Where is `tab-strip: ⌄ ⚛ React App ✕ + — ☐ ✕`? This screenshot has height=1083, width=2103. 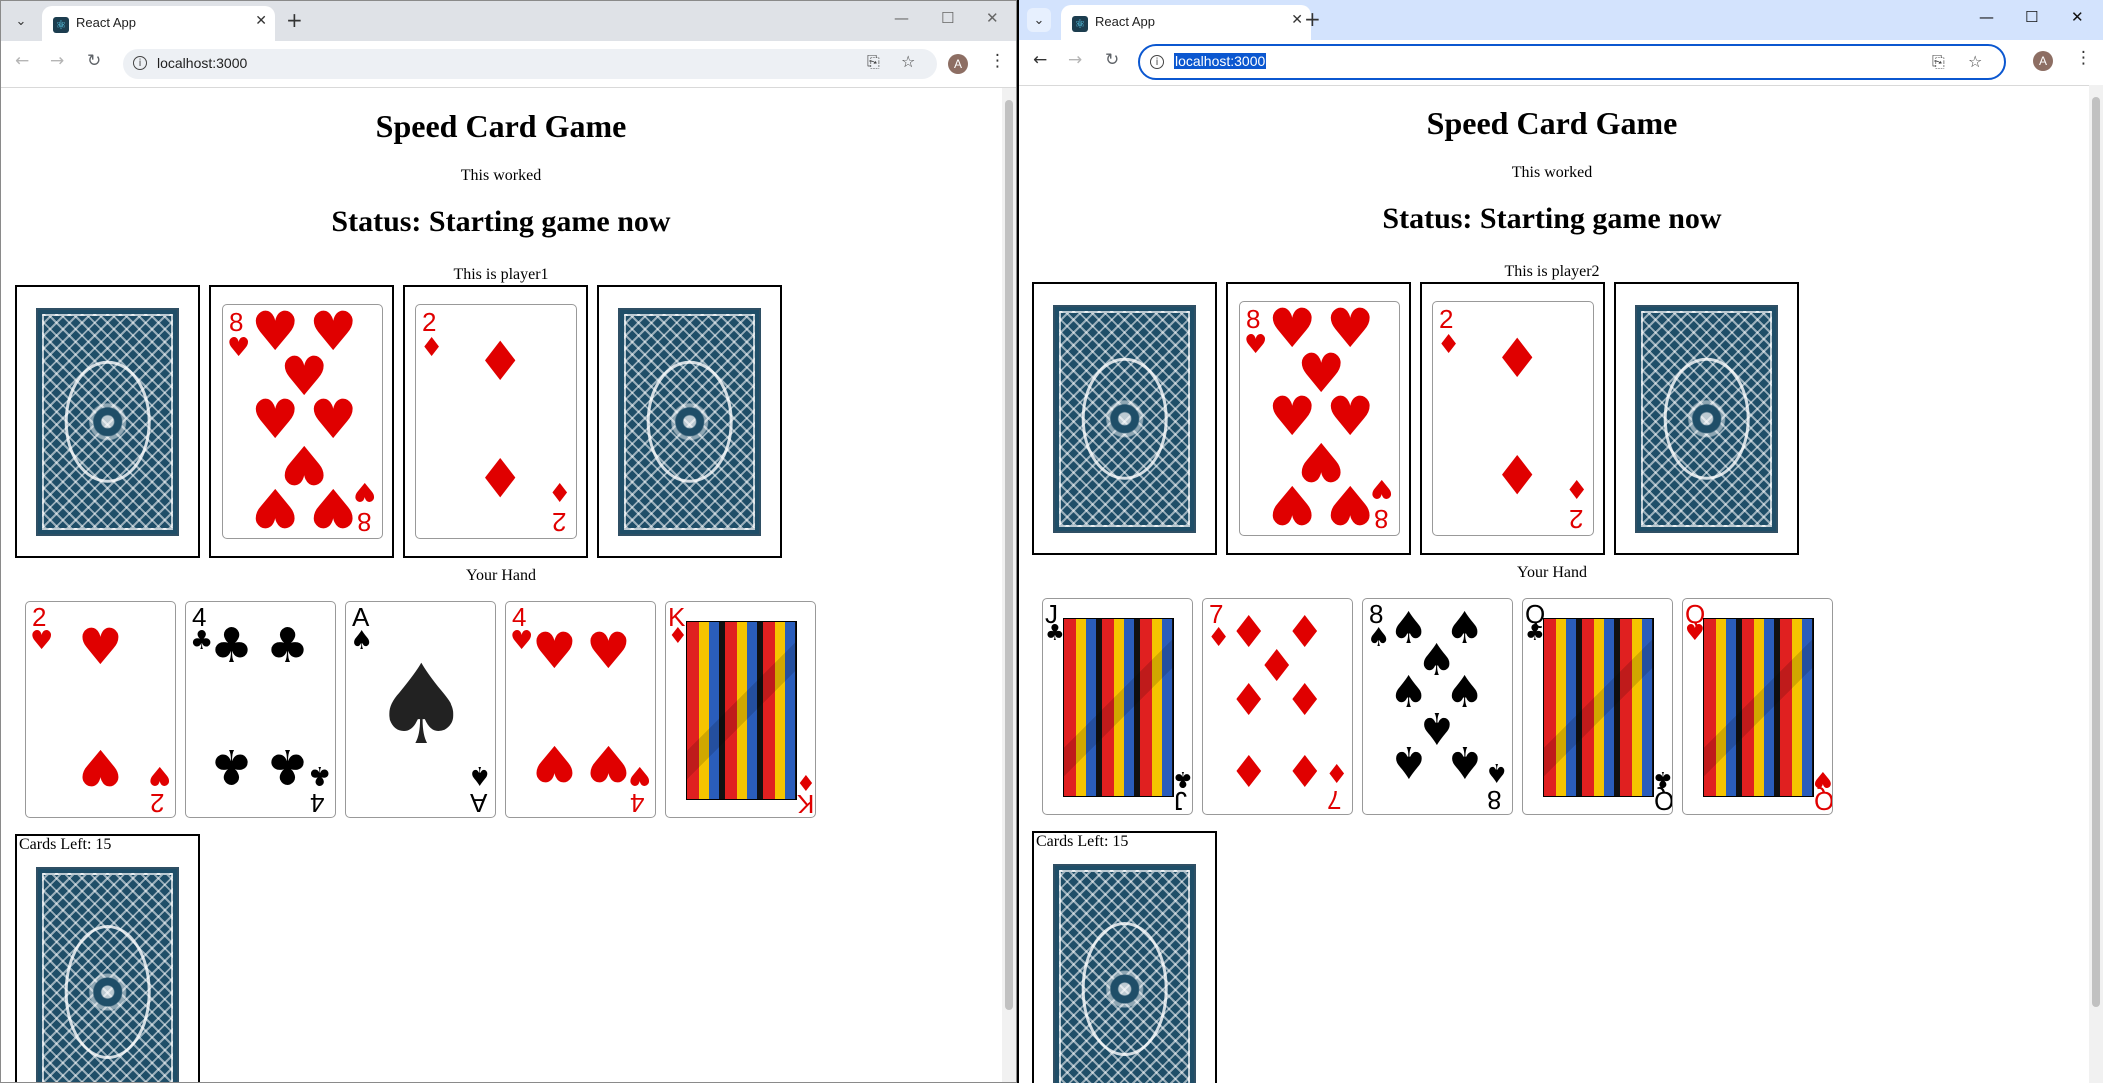
tab-strip: ⌄ ⚛ React App ✕ + — ☐ ✕ is located at coordinates (1561, 20).